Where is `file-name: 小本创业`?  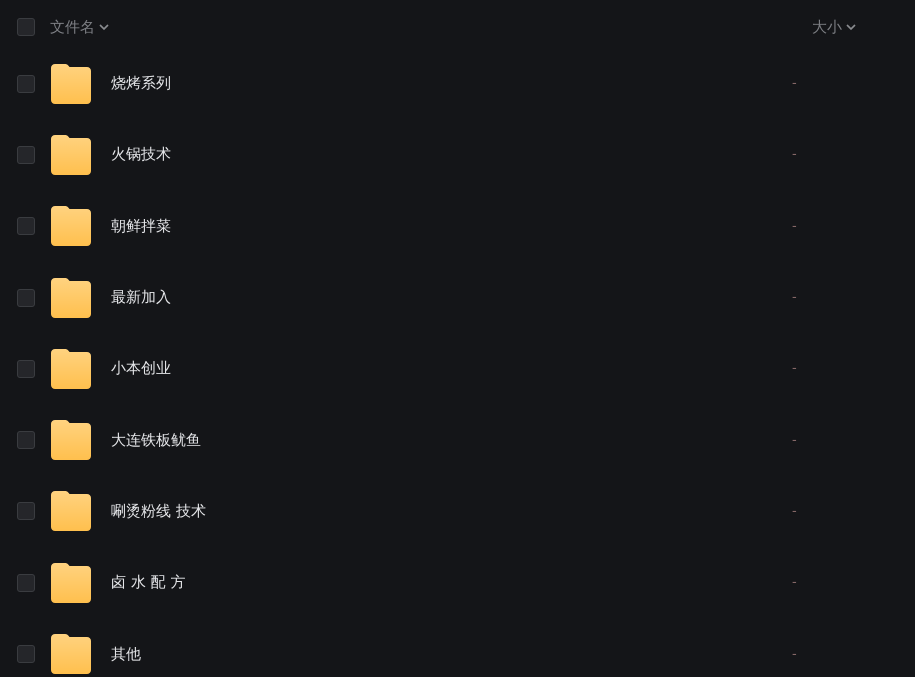 file-name: 小本创业 is located at coordinates (451, 368).